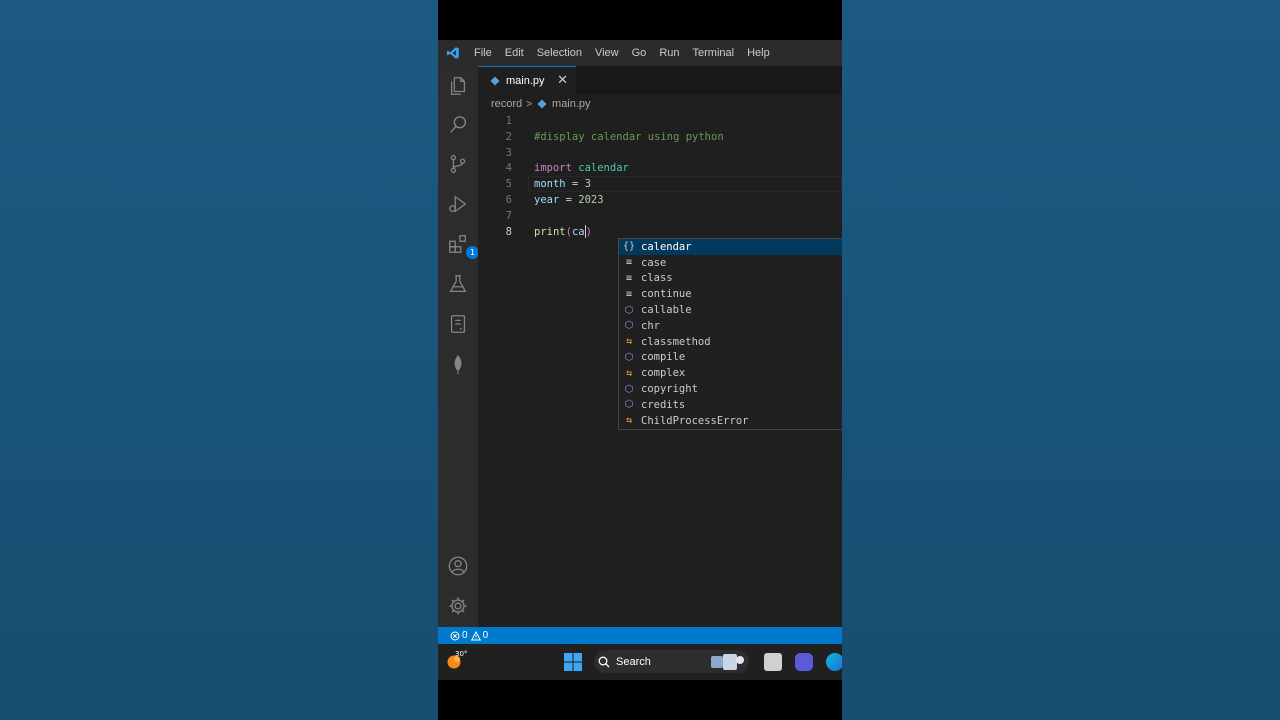  I want to click on search-label: Search, so click(633, 661).